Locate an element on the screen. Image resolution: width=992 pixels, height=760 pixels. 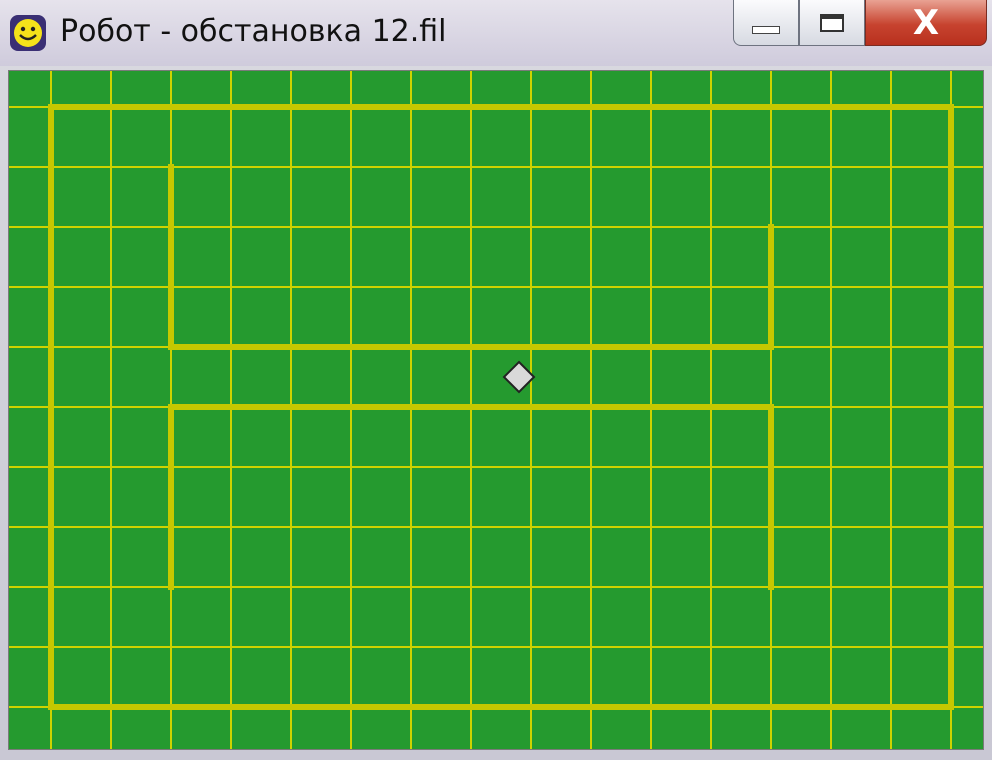
close-icon: X is located at coordinates (926, 22).